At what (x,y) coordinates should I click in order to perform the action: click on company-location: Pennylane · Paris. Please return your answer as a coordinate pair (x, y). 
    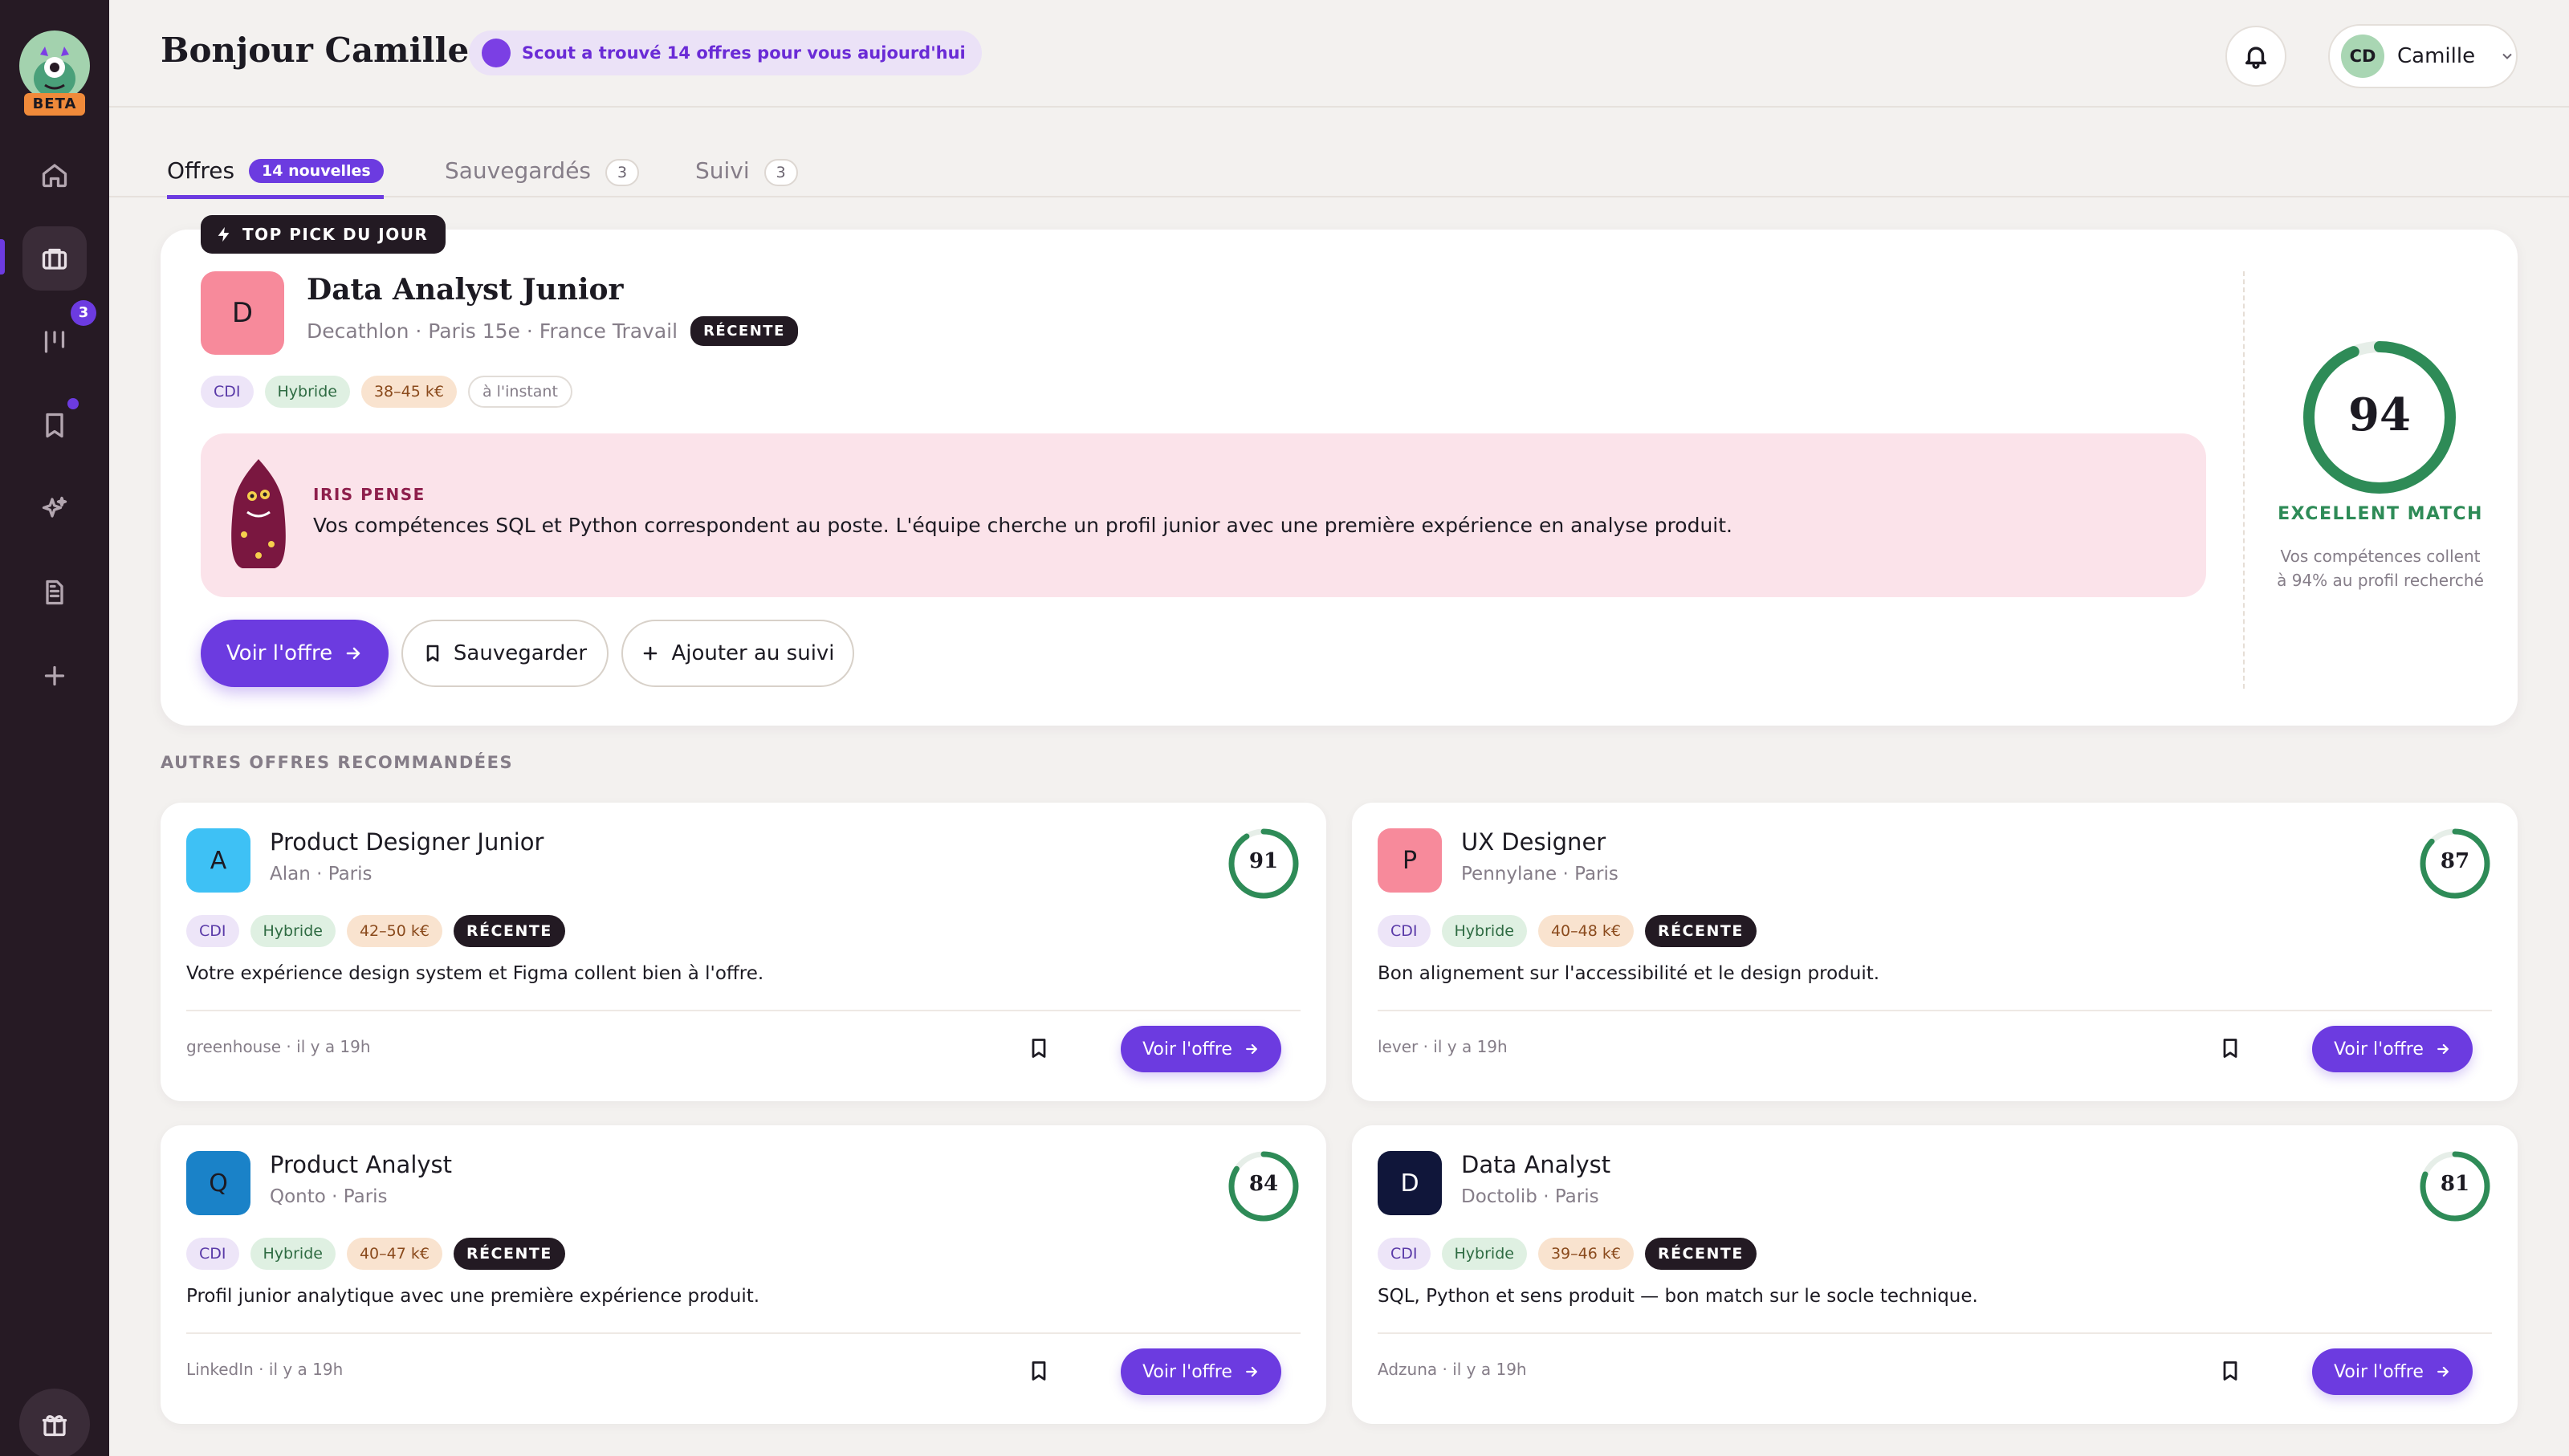
    Looking at the image, I should click on (1540, 874).